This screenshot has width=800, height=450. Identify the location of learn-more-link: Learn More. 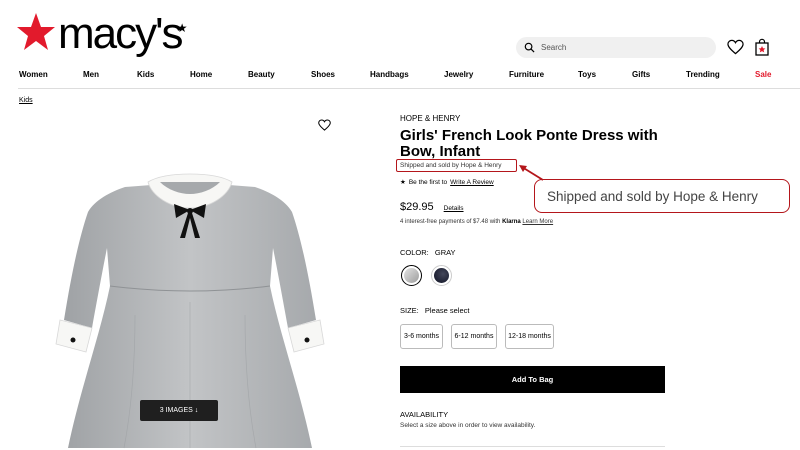
(537, 222).